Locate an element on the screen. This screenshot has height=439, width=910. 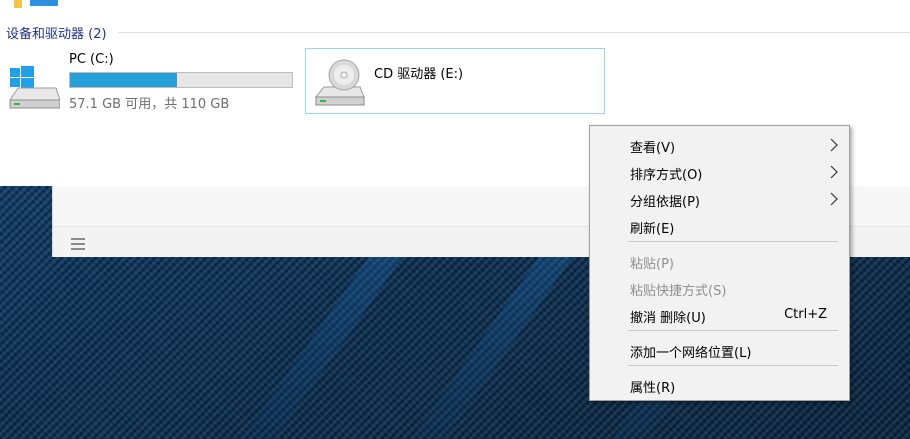
drive-c-usage-fill is located at coordinates (123, 80).